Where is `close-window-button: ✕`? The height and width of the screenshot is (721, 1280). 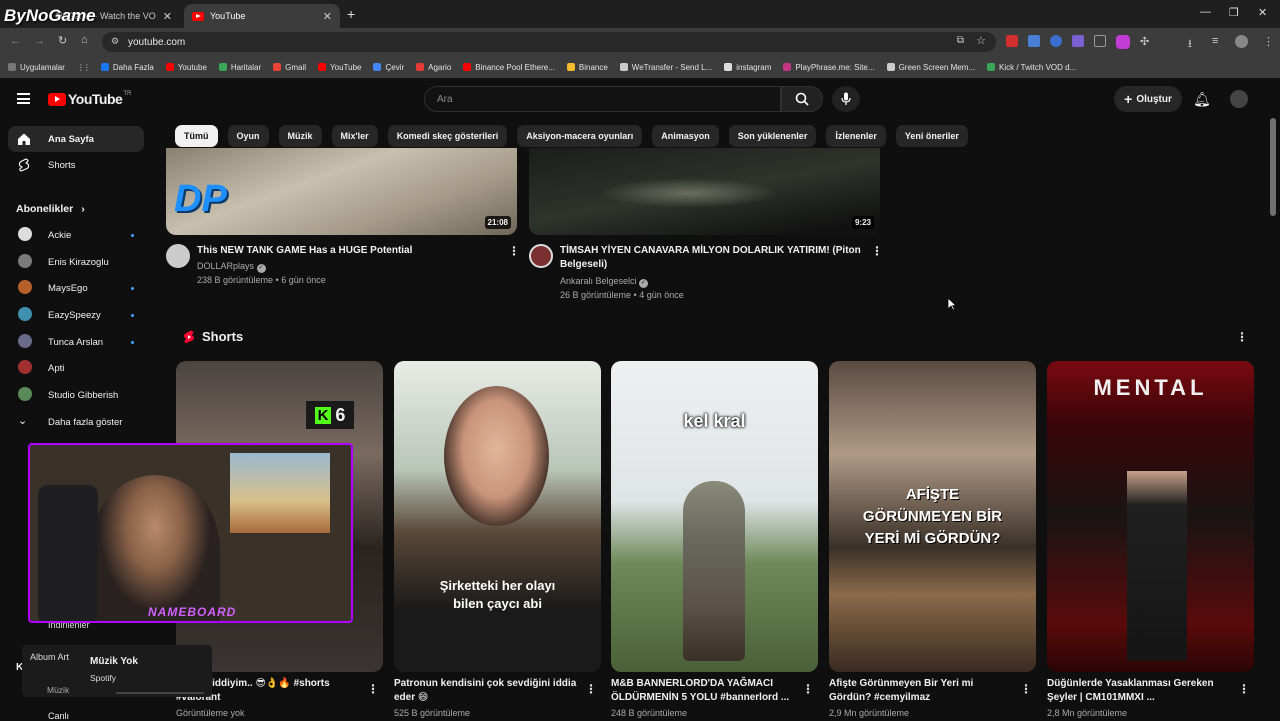 close-window-button: ✕ is located at coordinates (1262, 12).